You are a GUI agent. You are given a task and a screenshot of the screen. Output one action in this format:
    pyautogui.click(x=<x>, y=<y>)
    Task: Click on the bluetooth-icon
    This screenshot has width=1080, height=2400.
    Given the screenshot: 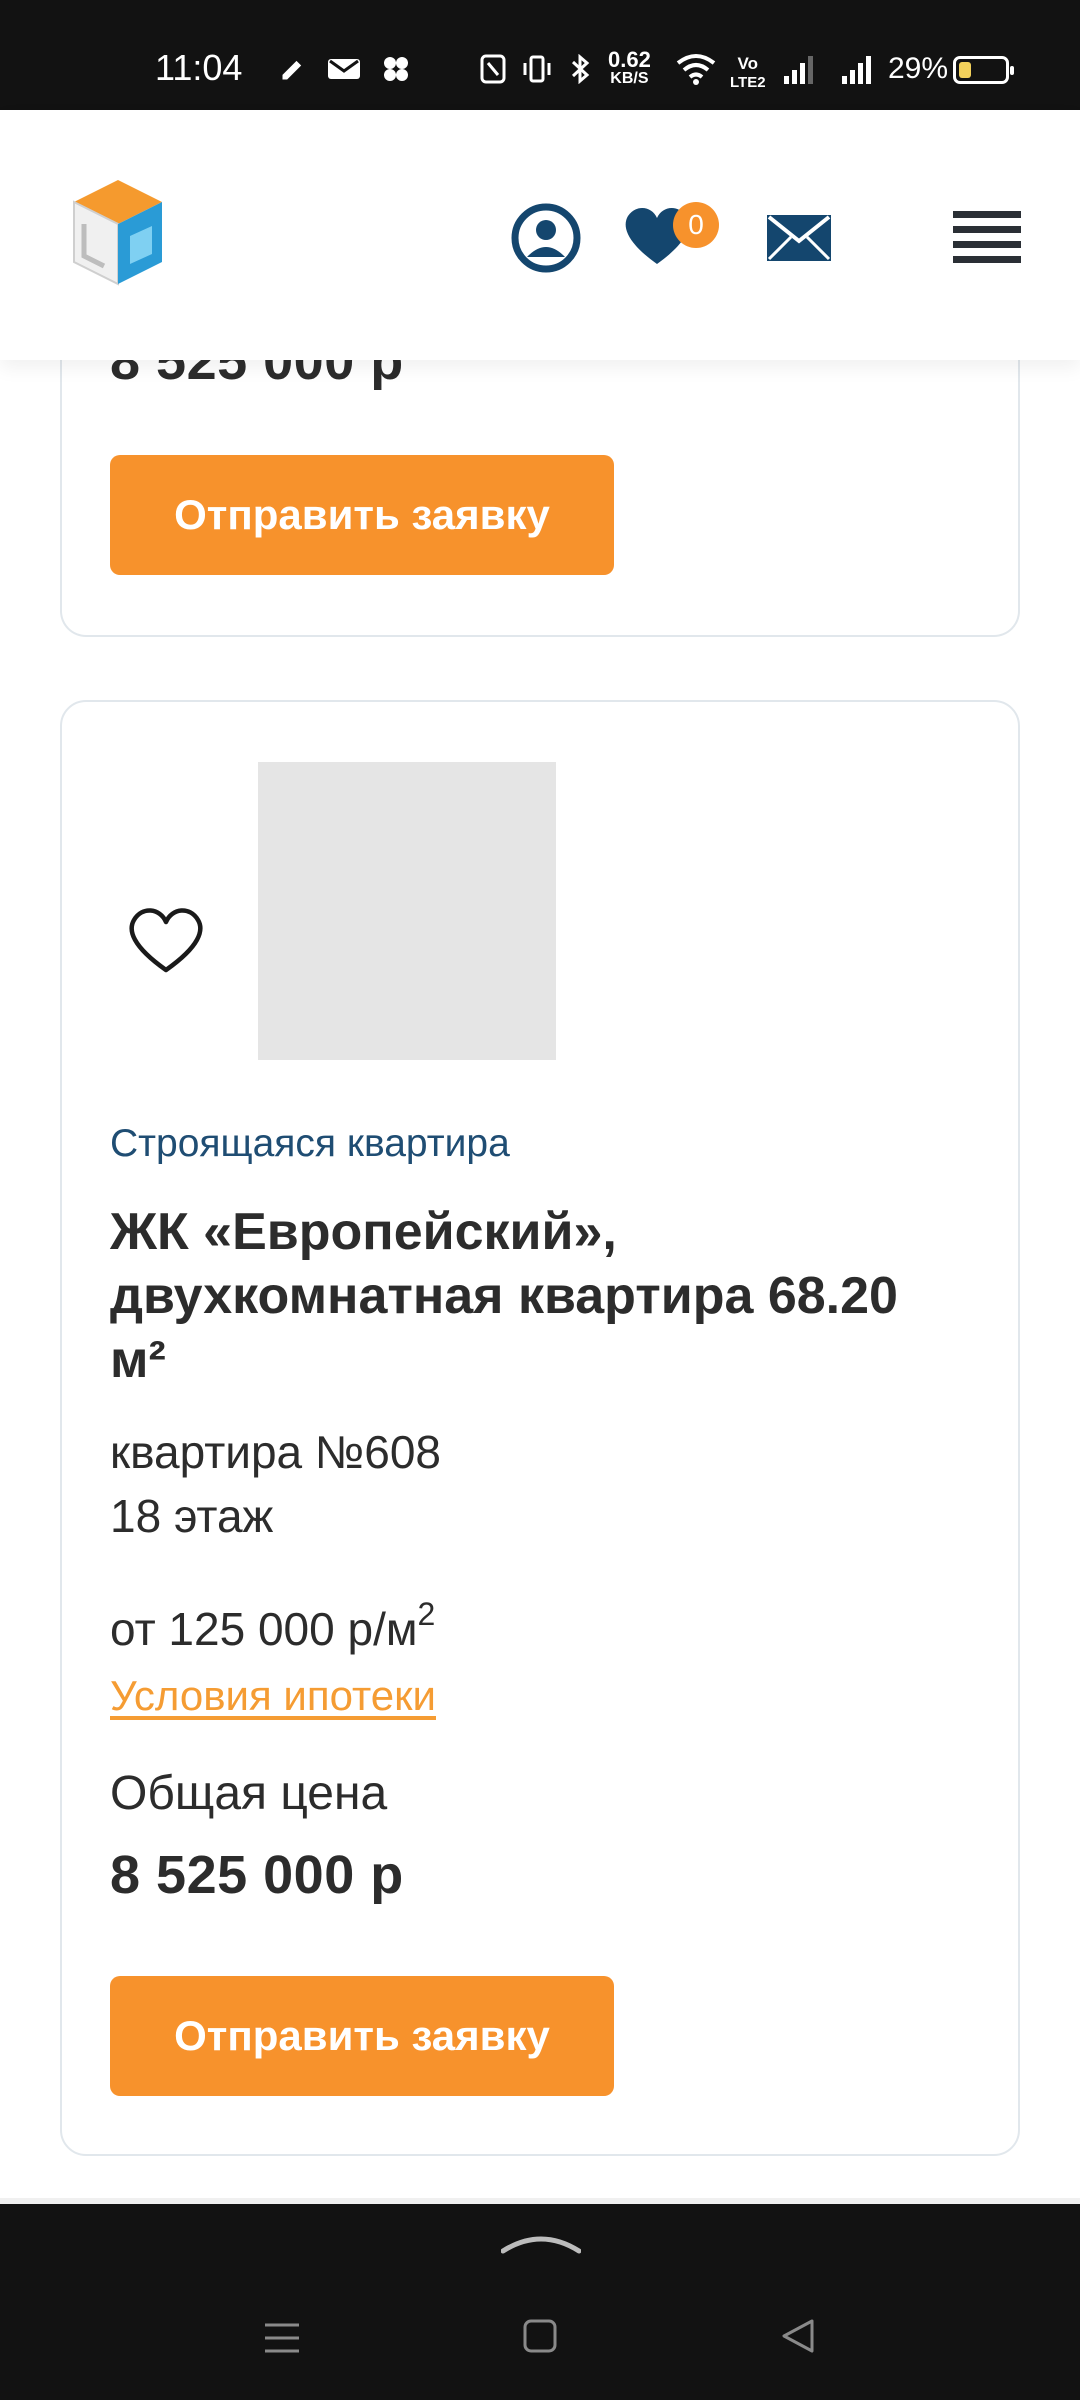 What is the action you would take?
    pyautogui.click(x=581, y=69)
    